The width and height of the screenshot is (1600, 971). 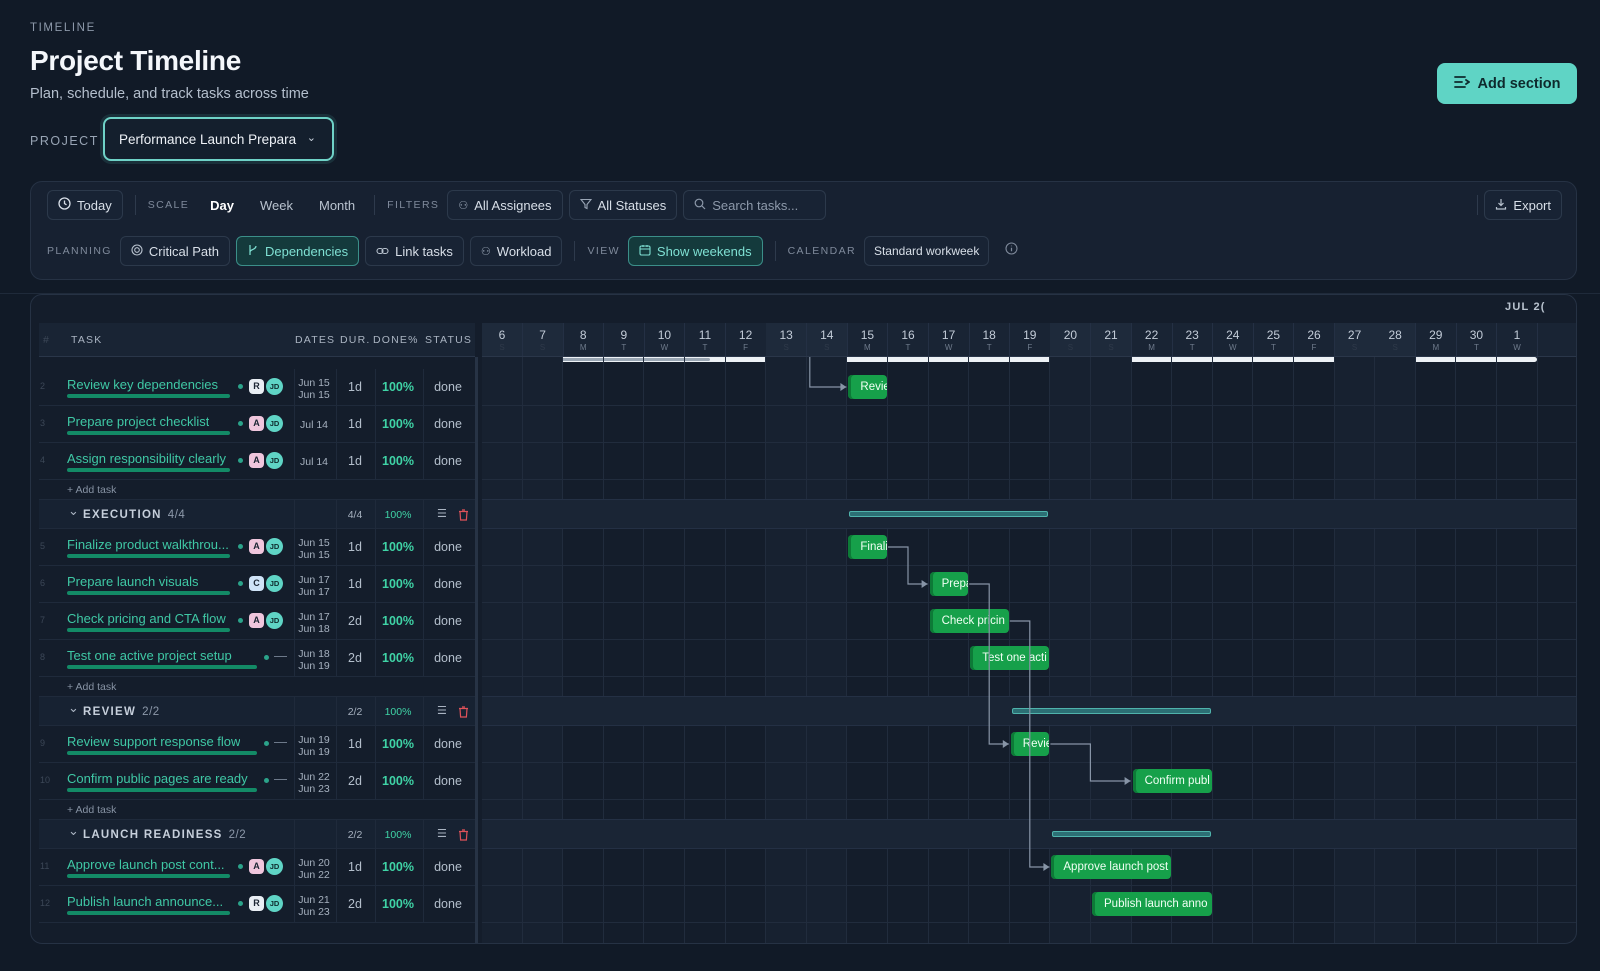 I want to click on progress-bar, so click(x=148, y=396).